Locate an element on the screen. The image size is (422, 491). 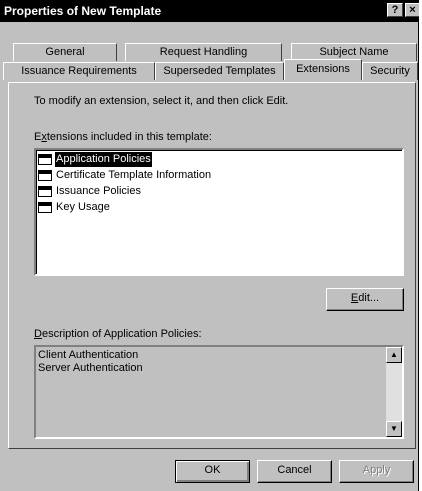
tab-superseded-templates: Superseded Templates is located at coordinates (219, 71).